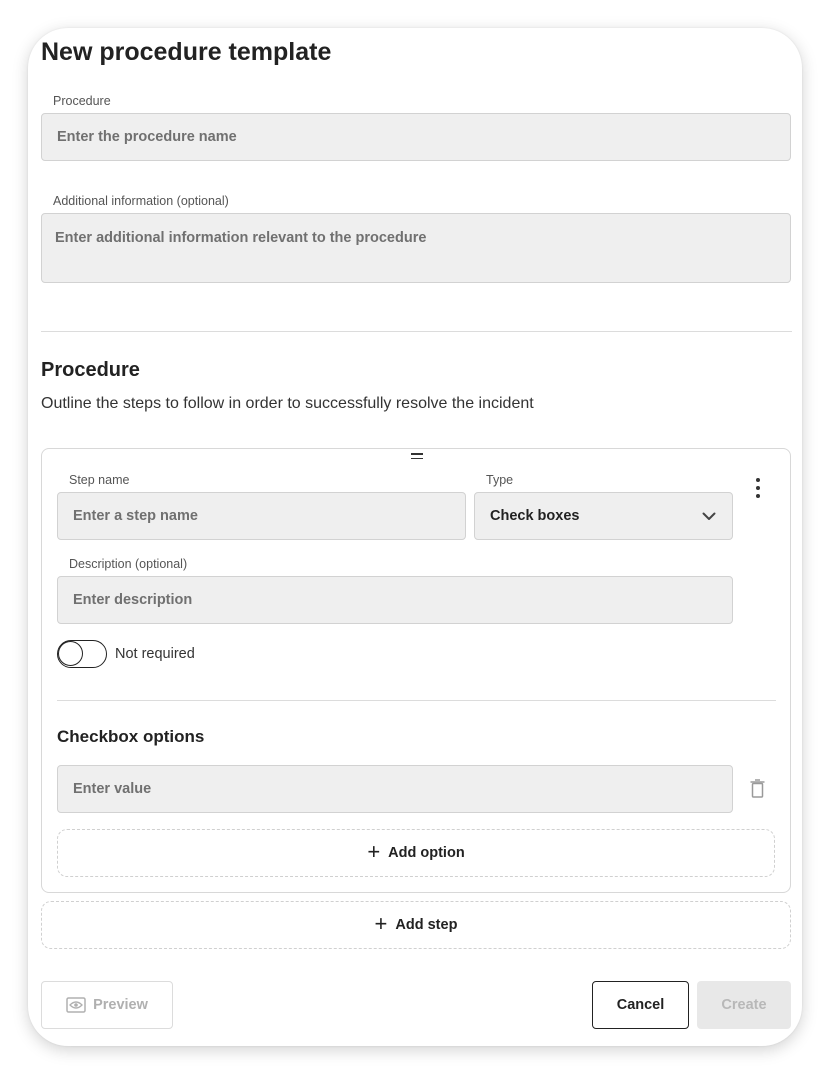  I want to click on type-label: Type, so click(500, 480).